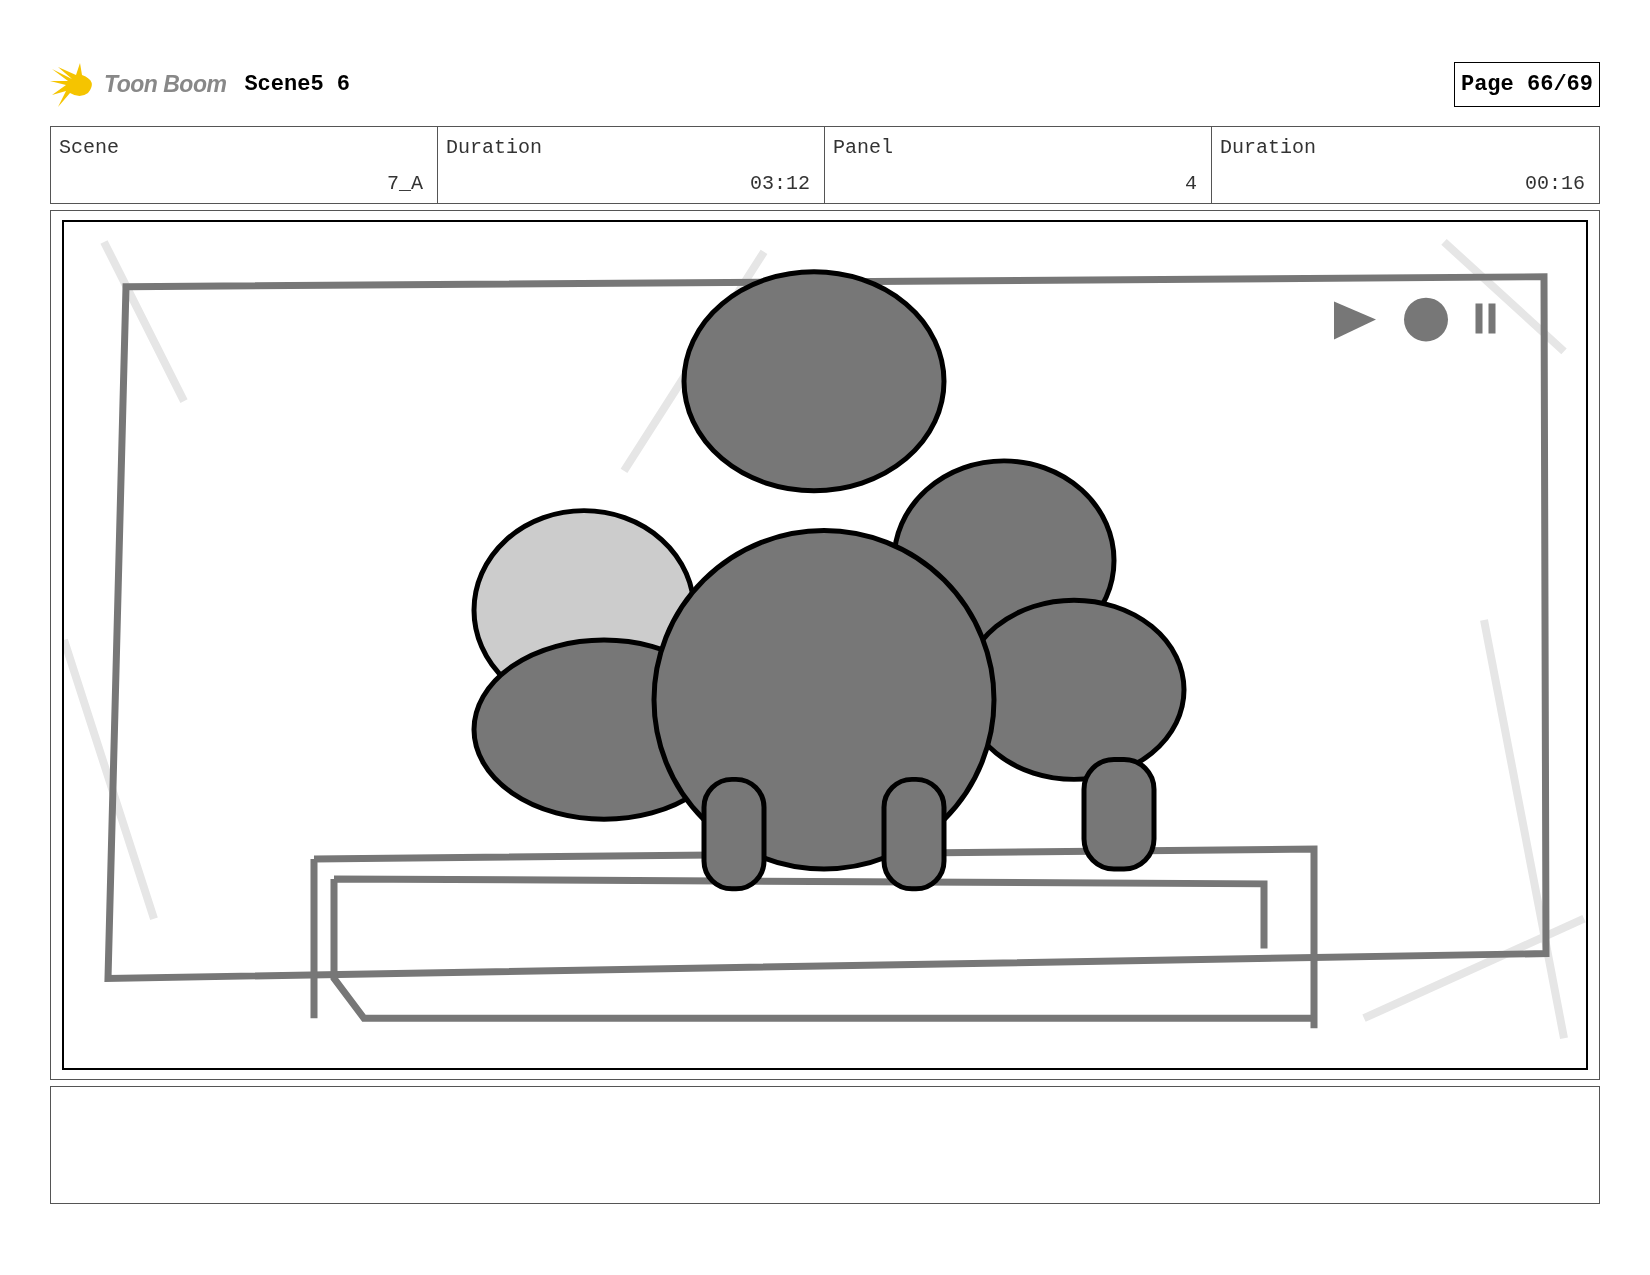 The image size is (1650, 1275). I want to click on field-value: 03:12, so click(780, 184).